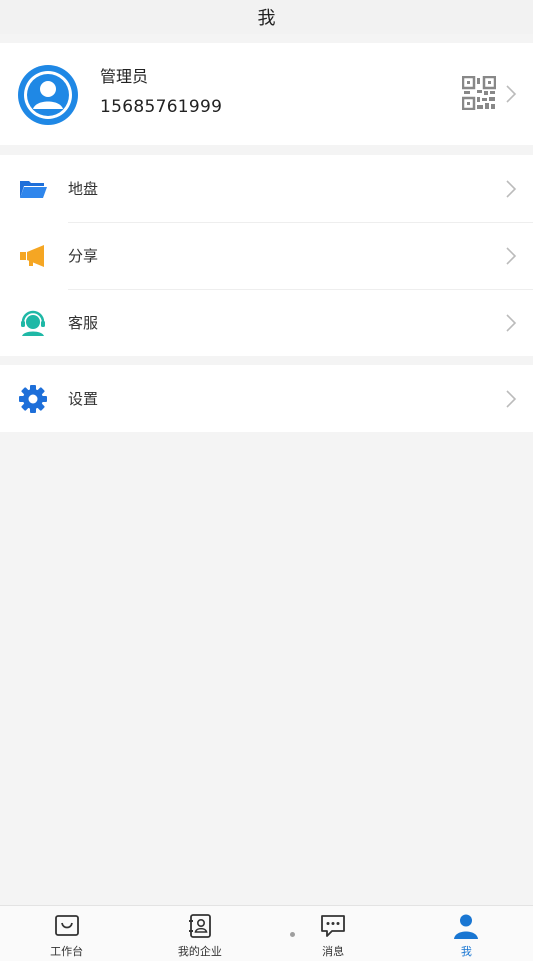 This screenshot has width=533, height=961. What do you see at coordinates (124, 76) in the screenshot?
I see `profile-name: 管理员` at bounding box center [124, 76].